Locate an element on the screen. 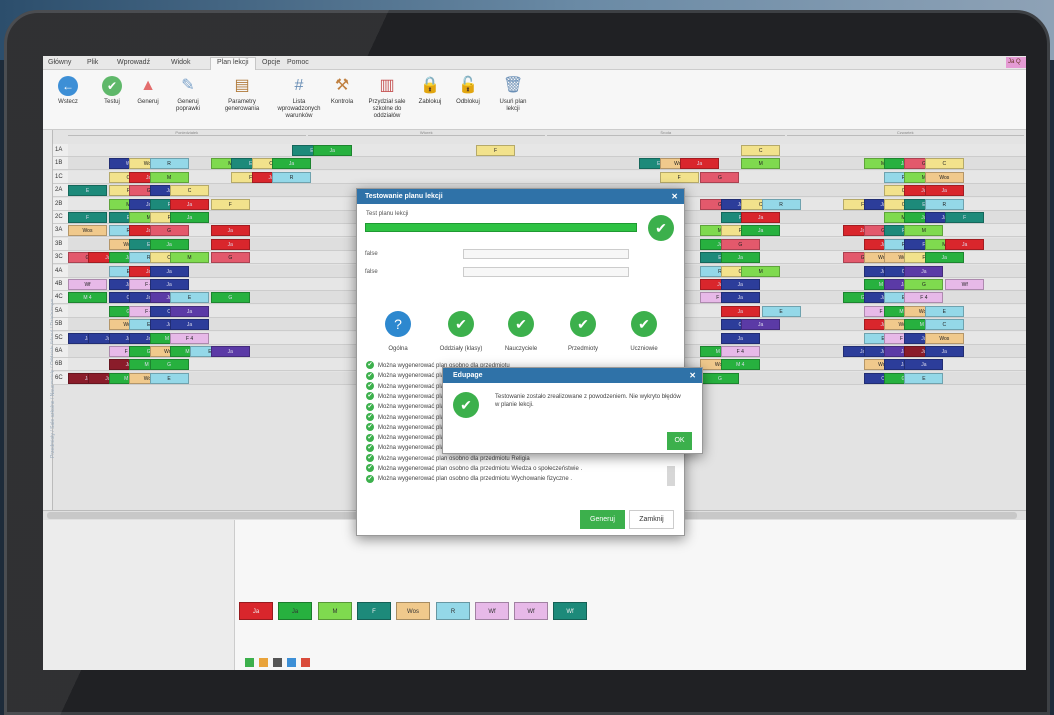  message-scrollbar is located at coordinates (671, 476).